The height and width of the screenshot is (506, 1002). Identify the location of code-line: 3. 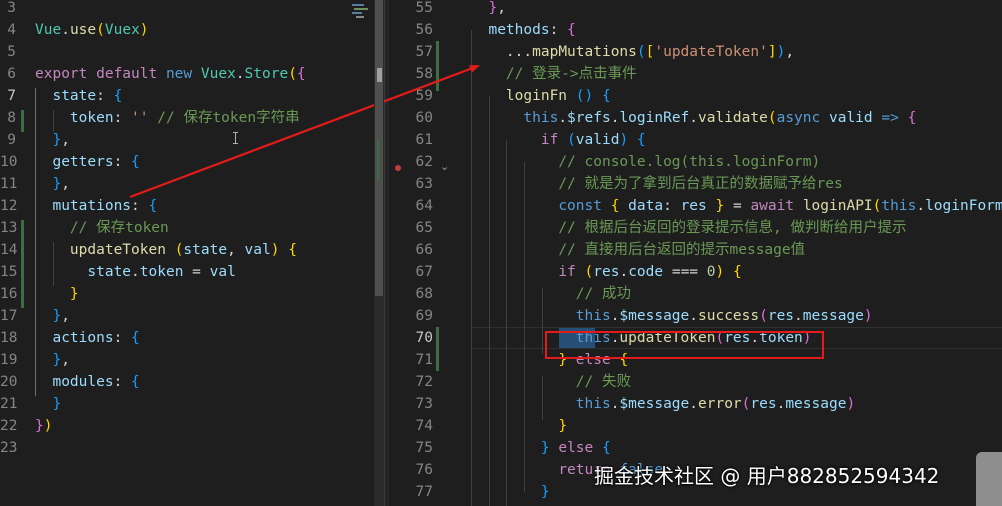
(192, 9).